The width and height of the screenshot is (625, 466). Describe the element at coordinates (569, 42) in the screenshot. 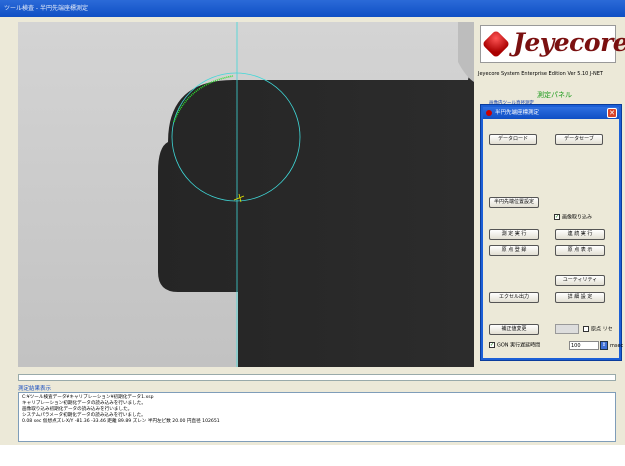

I see `logo-text: Jeyecore` at that location.